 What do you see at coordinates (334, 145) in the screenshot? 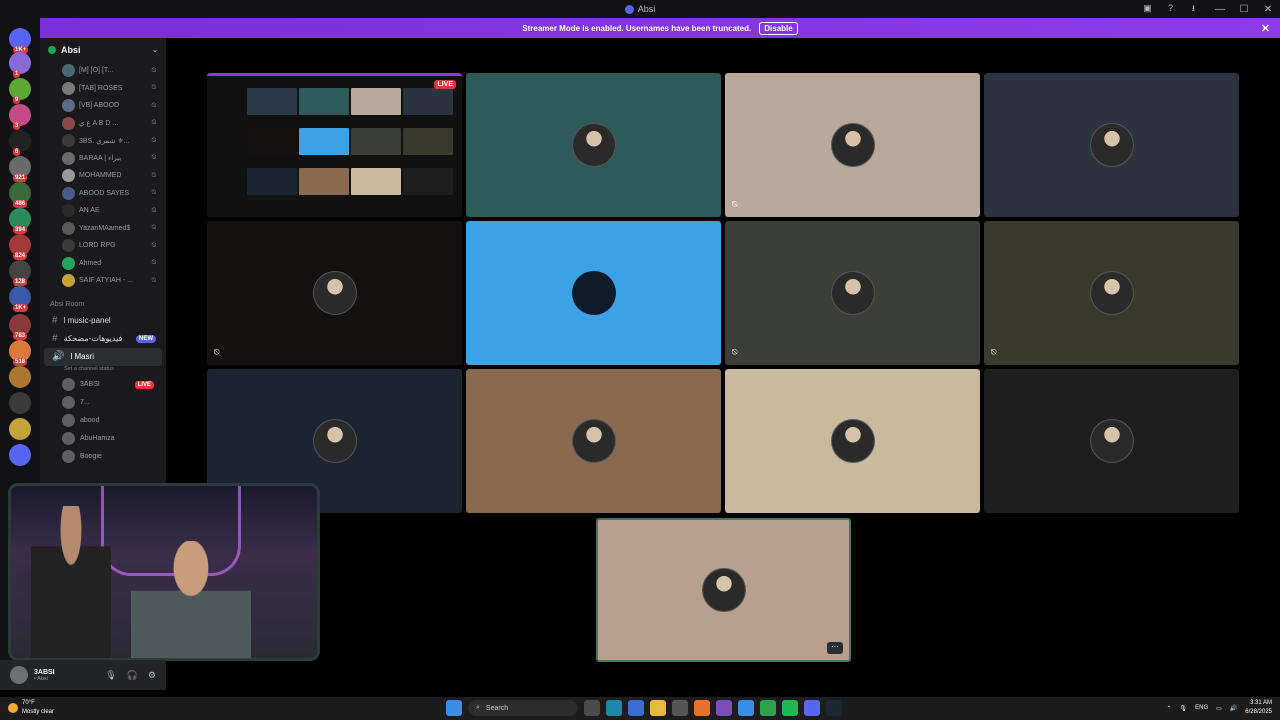
I see `stream-tile: LIVE` at bounding box center [334, 145].